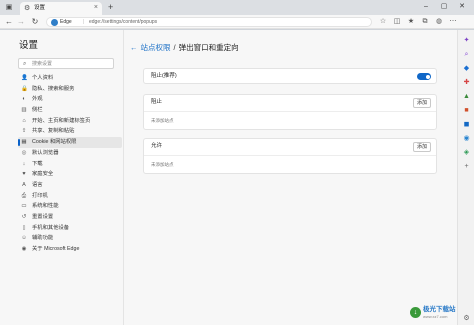  I want to click on settings-search-input: ⌕ 搜索设置, so click(66, 63).